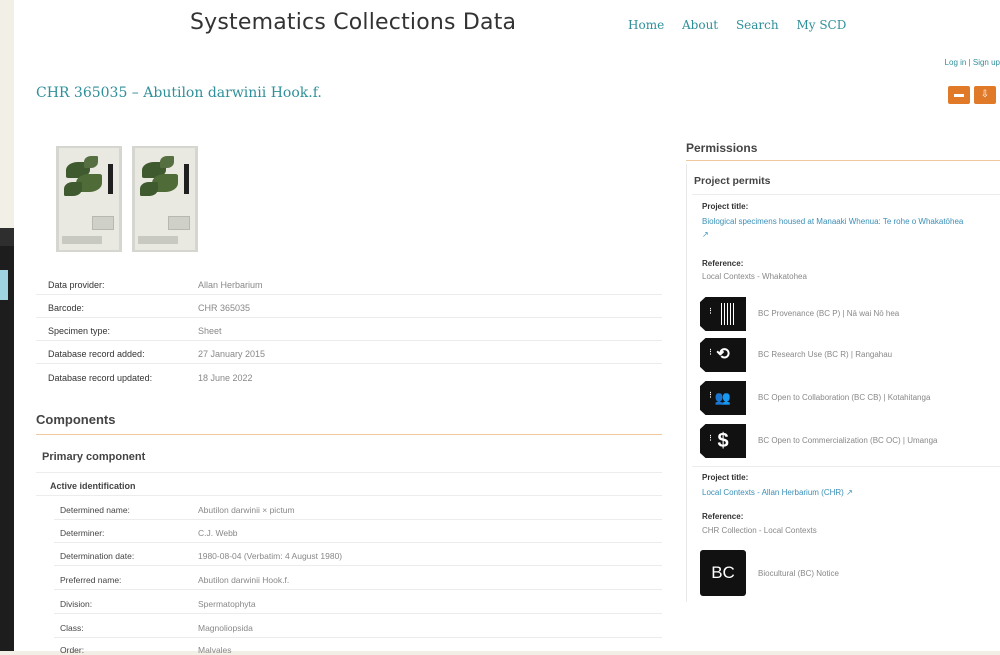 Image resolution: width=1000 pixels, height=655 pixels. Describe the element at coordinates (723, 314) in the screenshot. I see `bc-provenance-icon: ⋮` at that location.